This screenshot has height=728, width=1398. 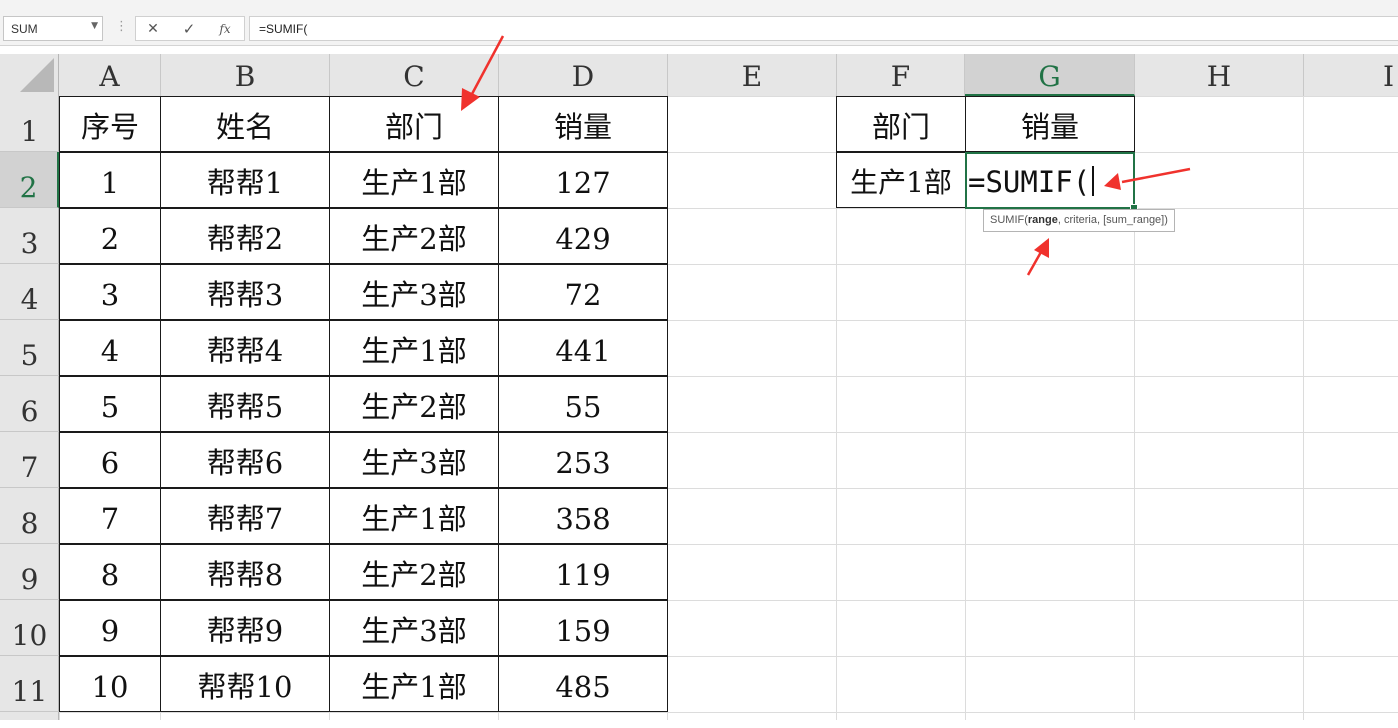 I want to click on table-cell: 159, so click(x=583, y=628).